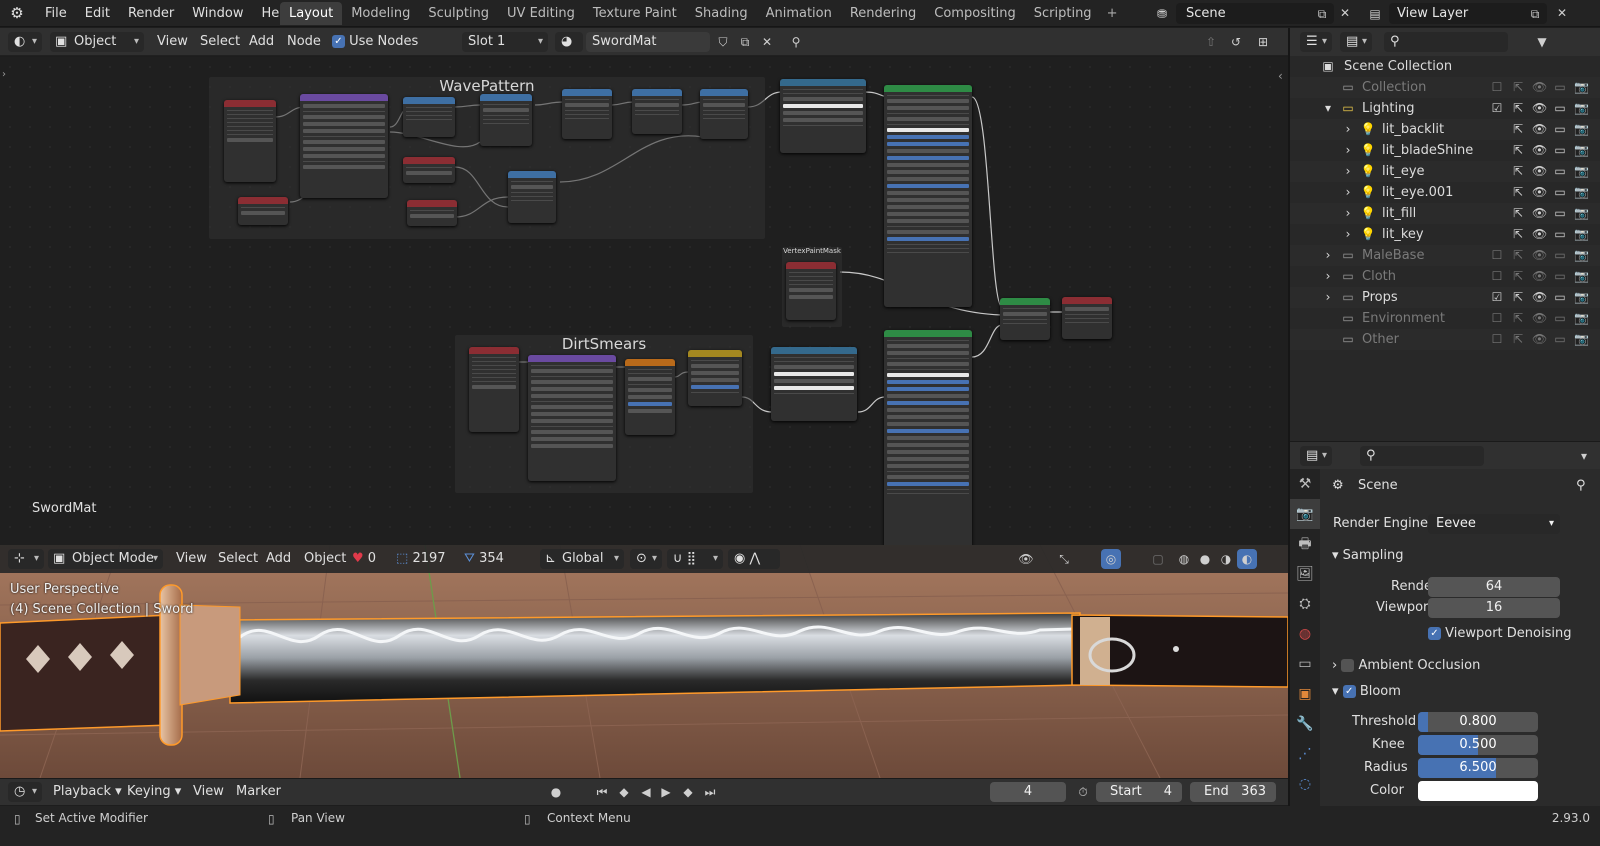 Image resolution: width=1600 pixels, height=846 pixels. I want to click on render-samples-field: 64, so click(1494, 587).